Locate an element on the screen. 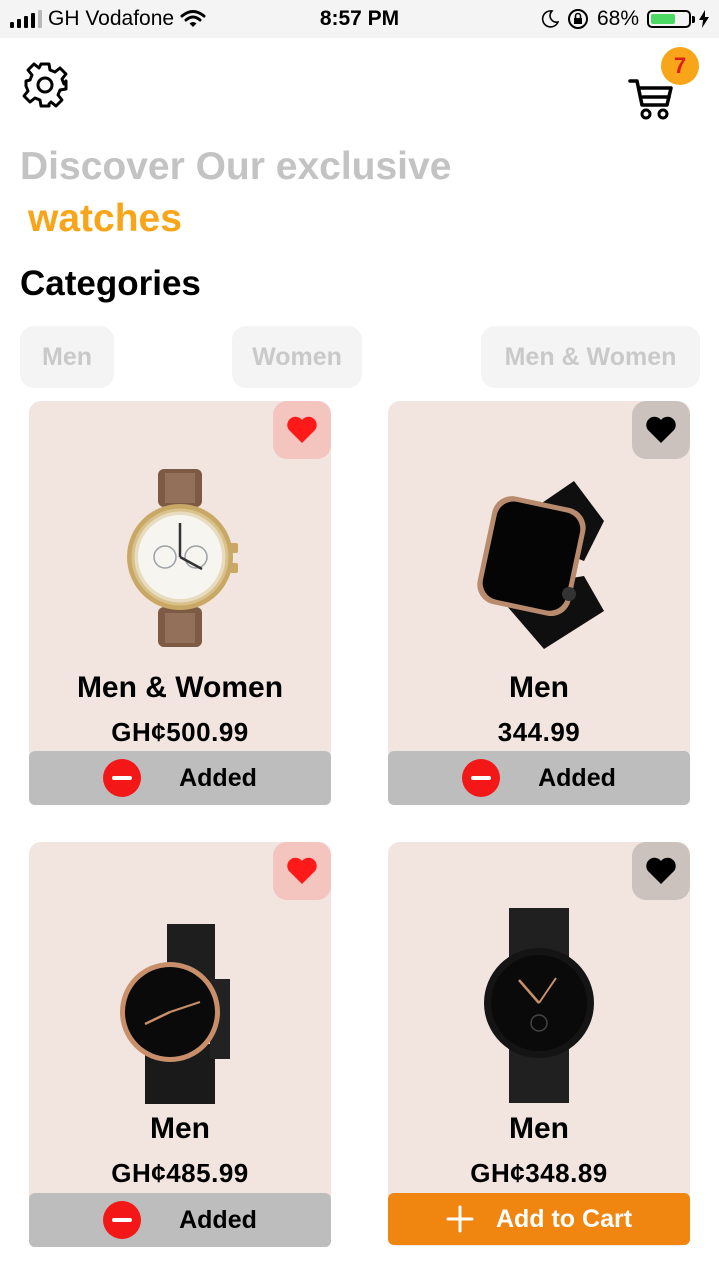 This screenshot has height=1280, width=719. cart-count-badge: 7 is located at coordinates (680, 66).